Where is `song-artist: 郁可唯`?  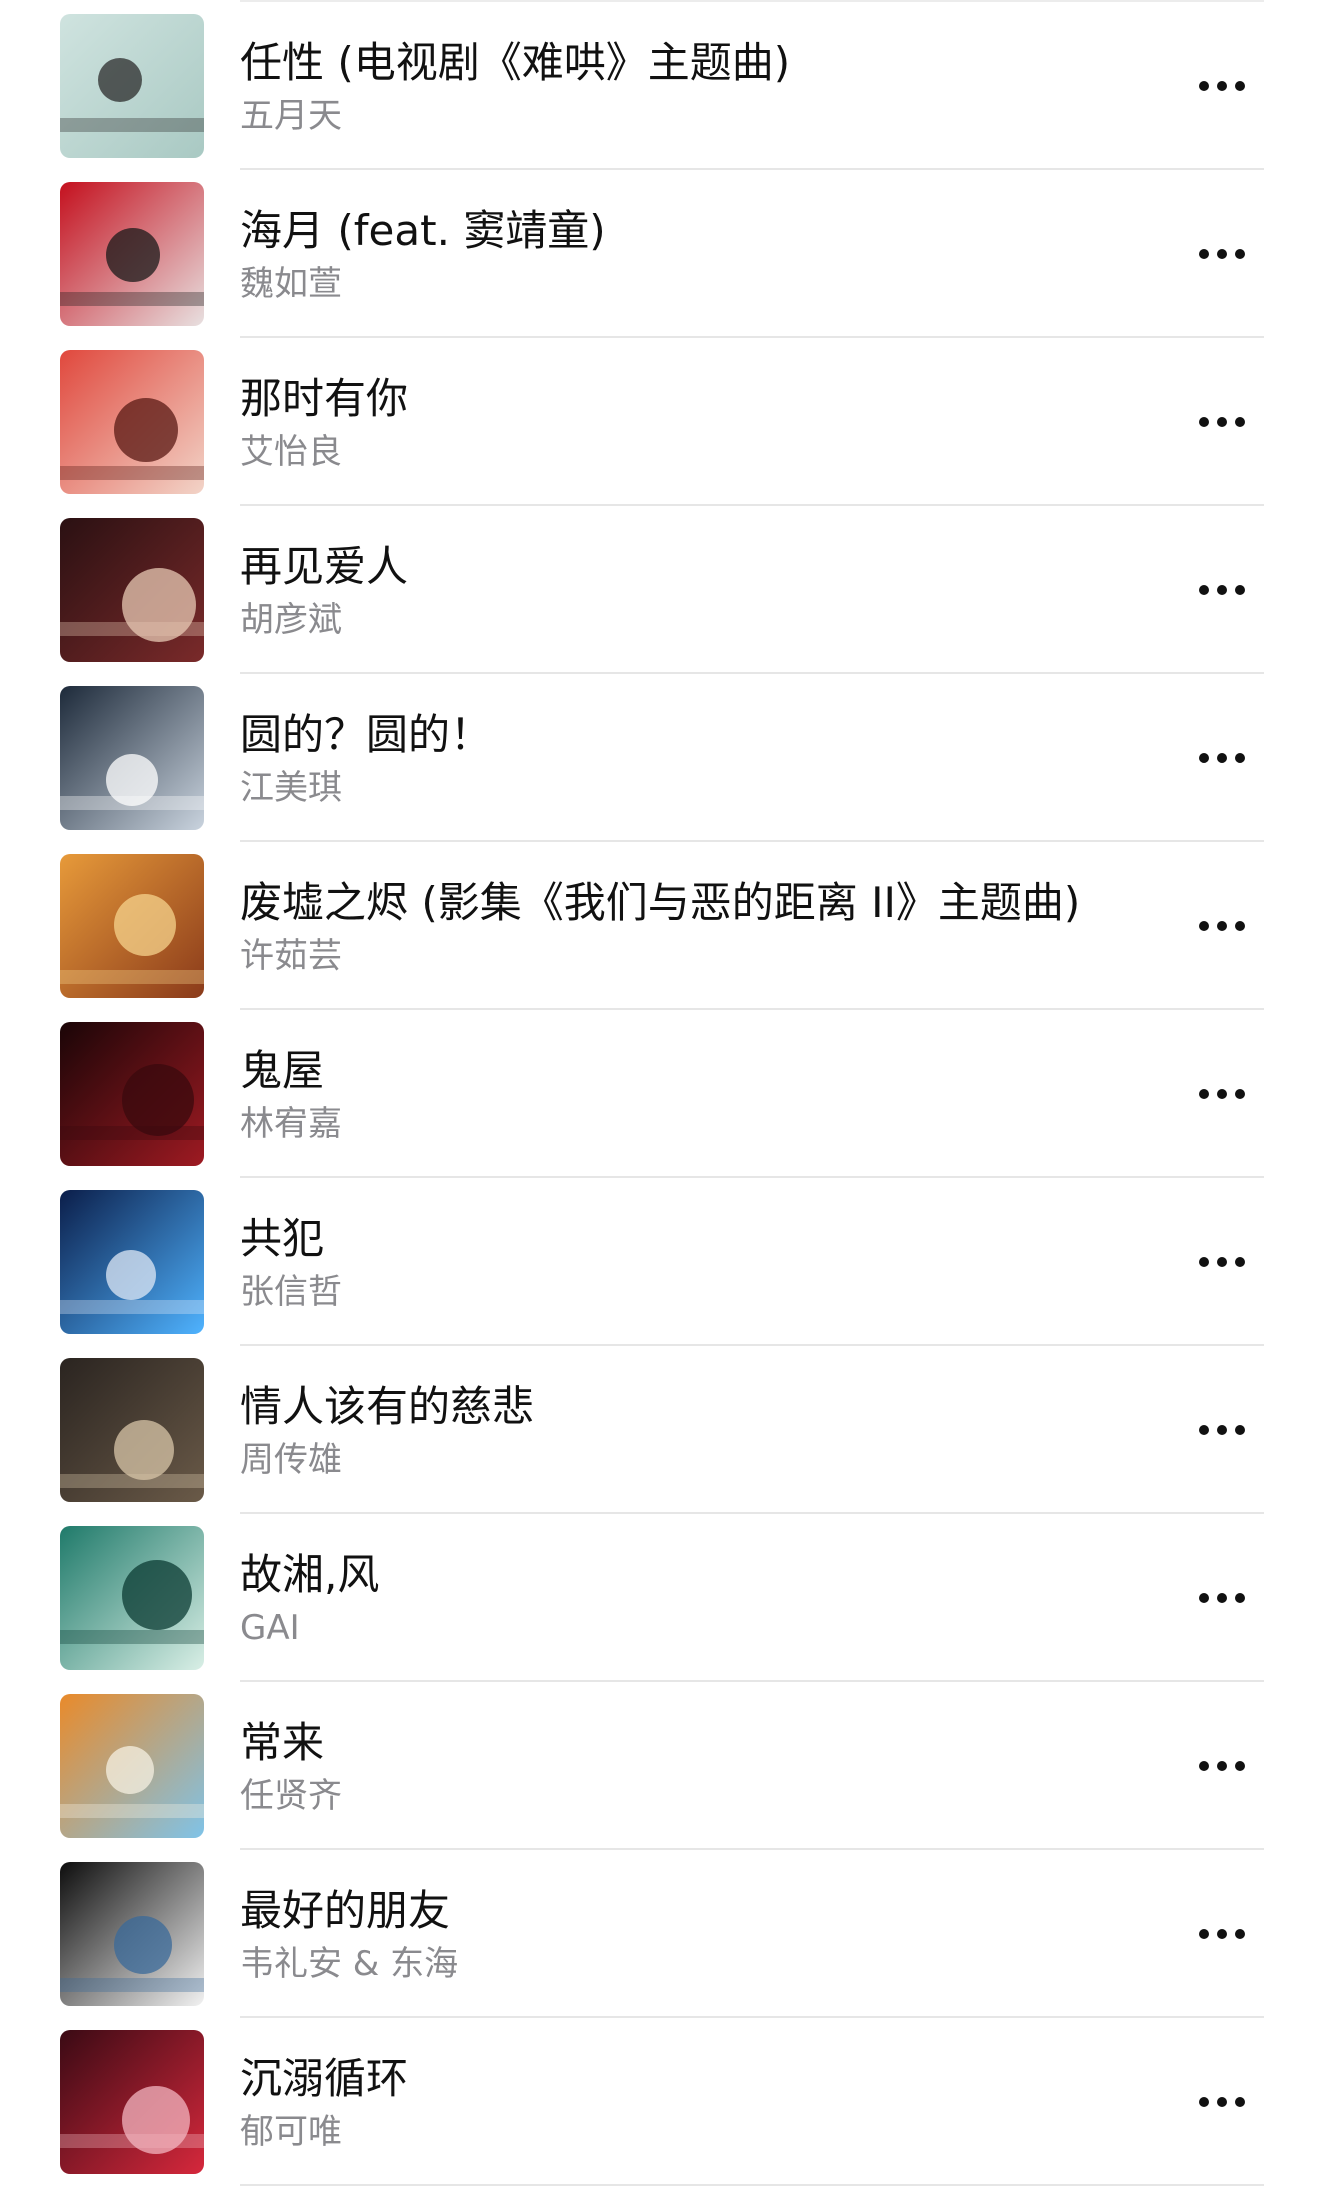 song-artist: 郁可唯 is located at coordinates (291, 2132).